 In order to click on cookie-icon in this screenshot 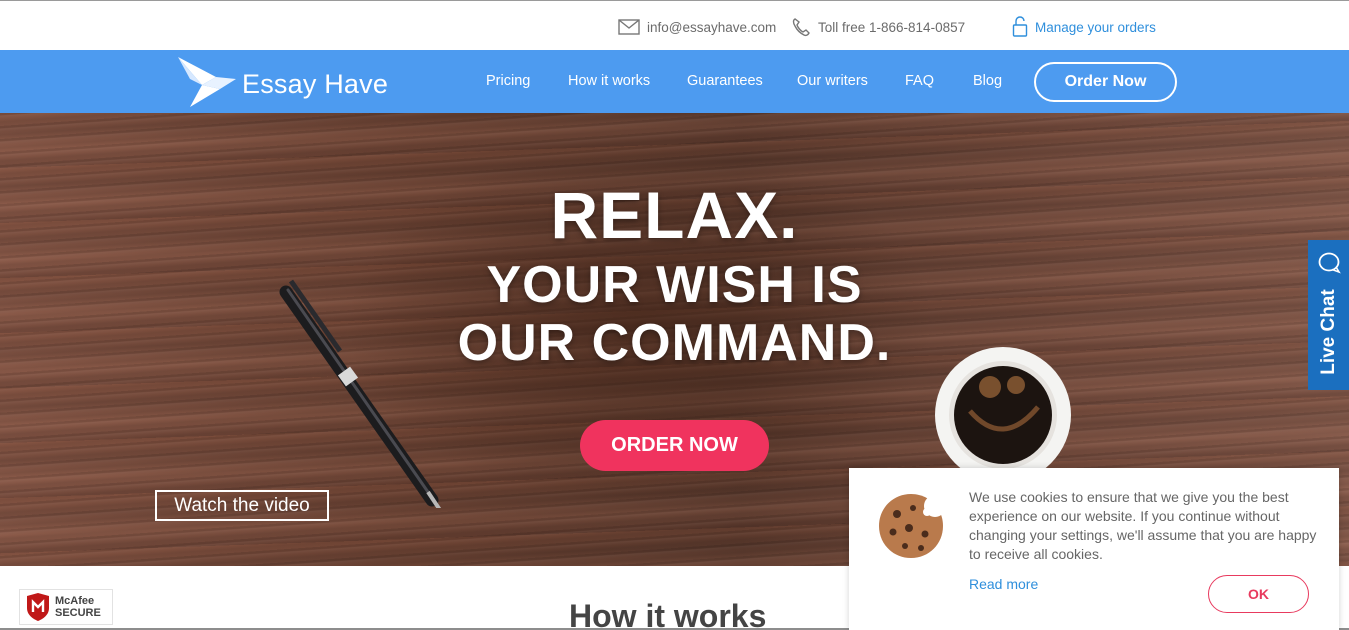, I will do `click(912, 526)`.